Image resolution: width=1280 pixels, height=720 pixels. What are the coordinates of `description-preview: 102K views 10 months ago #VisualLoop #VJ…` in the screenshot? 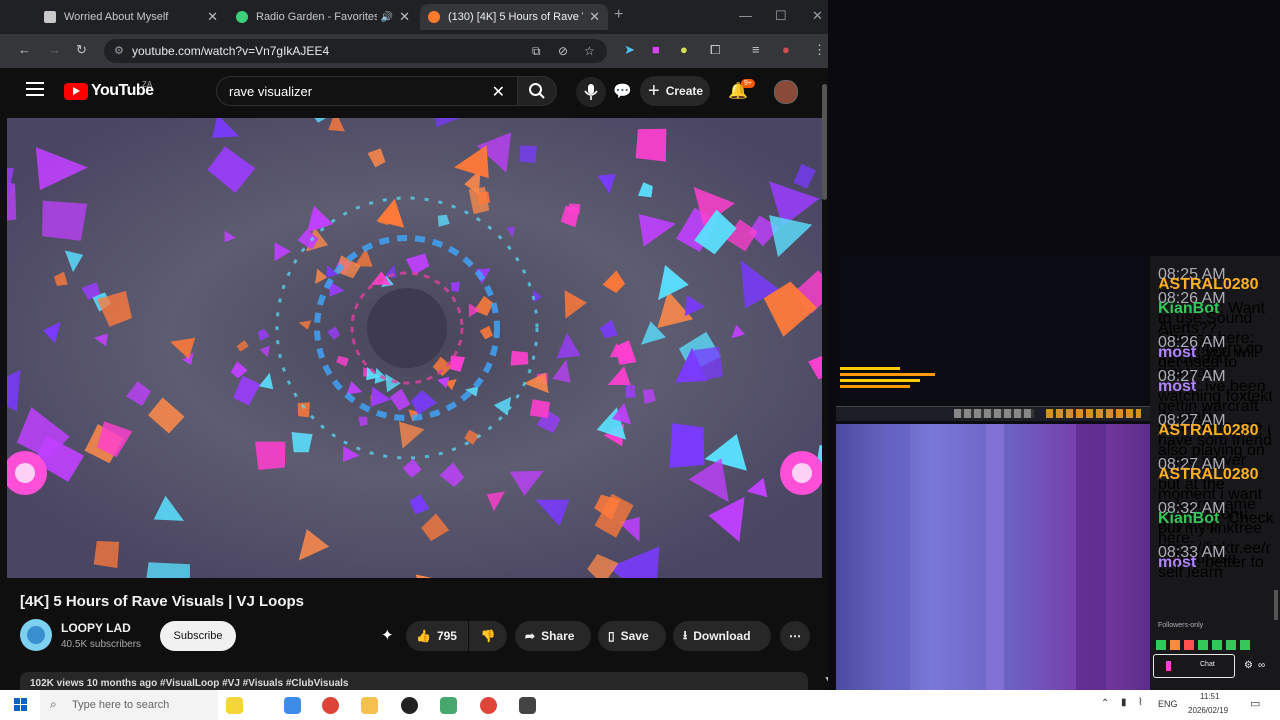 It's located at (189, 683).